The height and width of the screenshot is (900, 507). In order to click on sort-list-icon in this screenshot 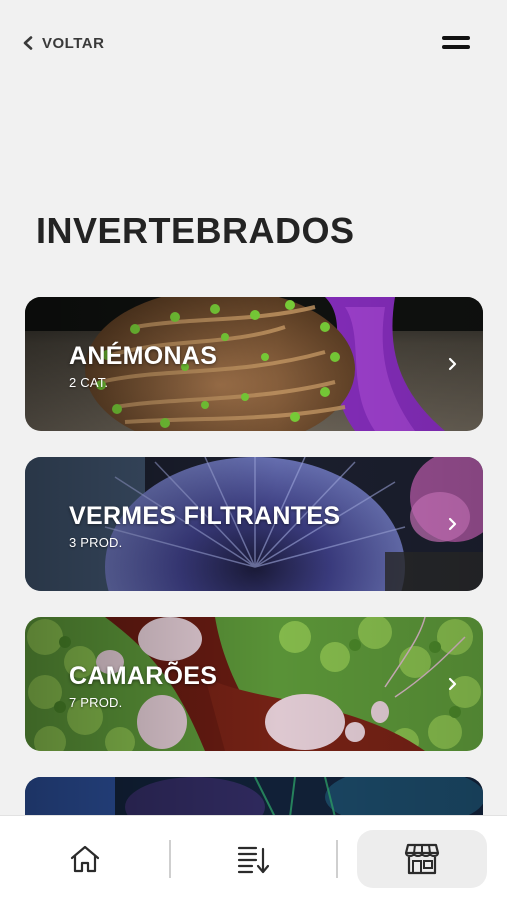, I will do `click(253, 860)`.